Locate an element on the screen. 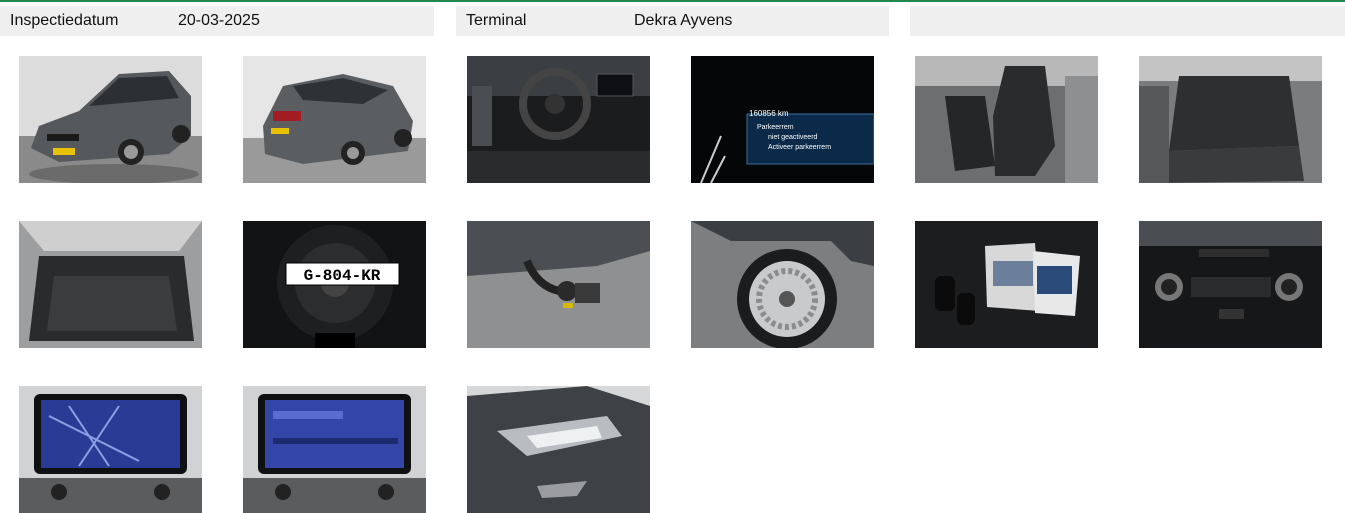 Image resolution: width=1345 pixels, height=513 pixels. wheel-image is located at coordinates (782, 284).